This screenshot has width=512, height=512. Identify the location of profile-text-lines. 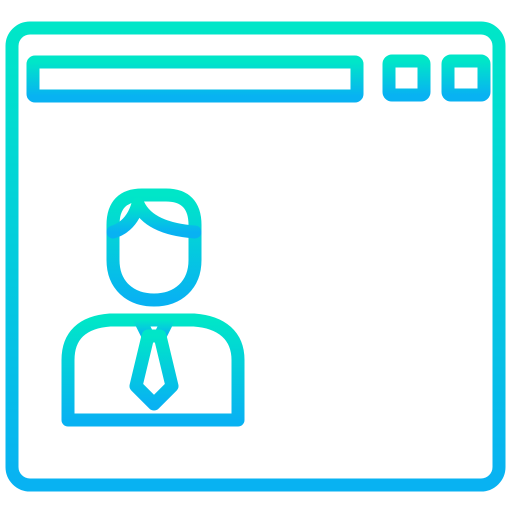
(362, 310).